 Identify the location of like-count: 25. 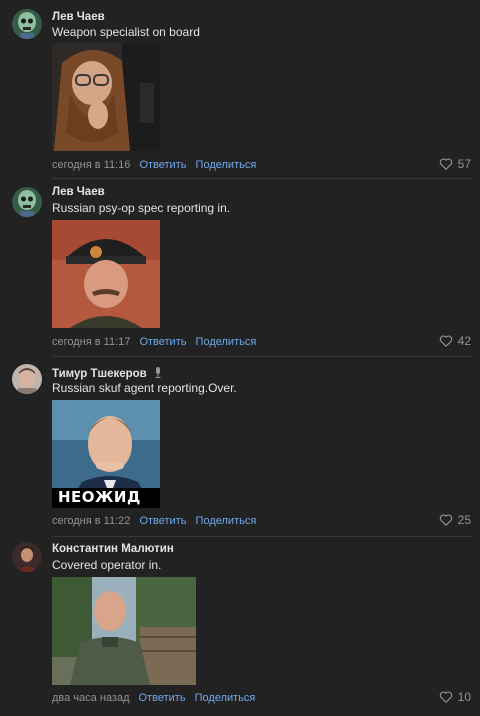
(464, 520).